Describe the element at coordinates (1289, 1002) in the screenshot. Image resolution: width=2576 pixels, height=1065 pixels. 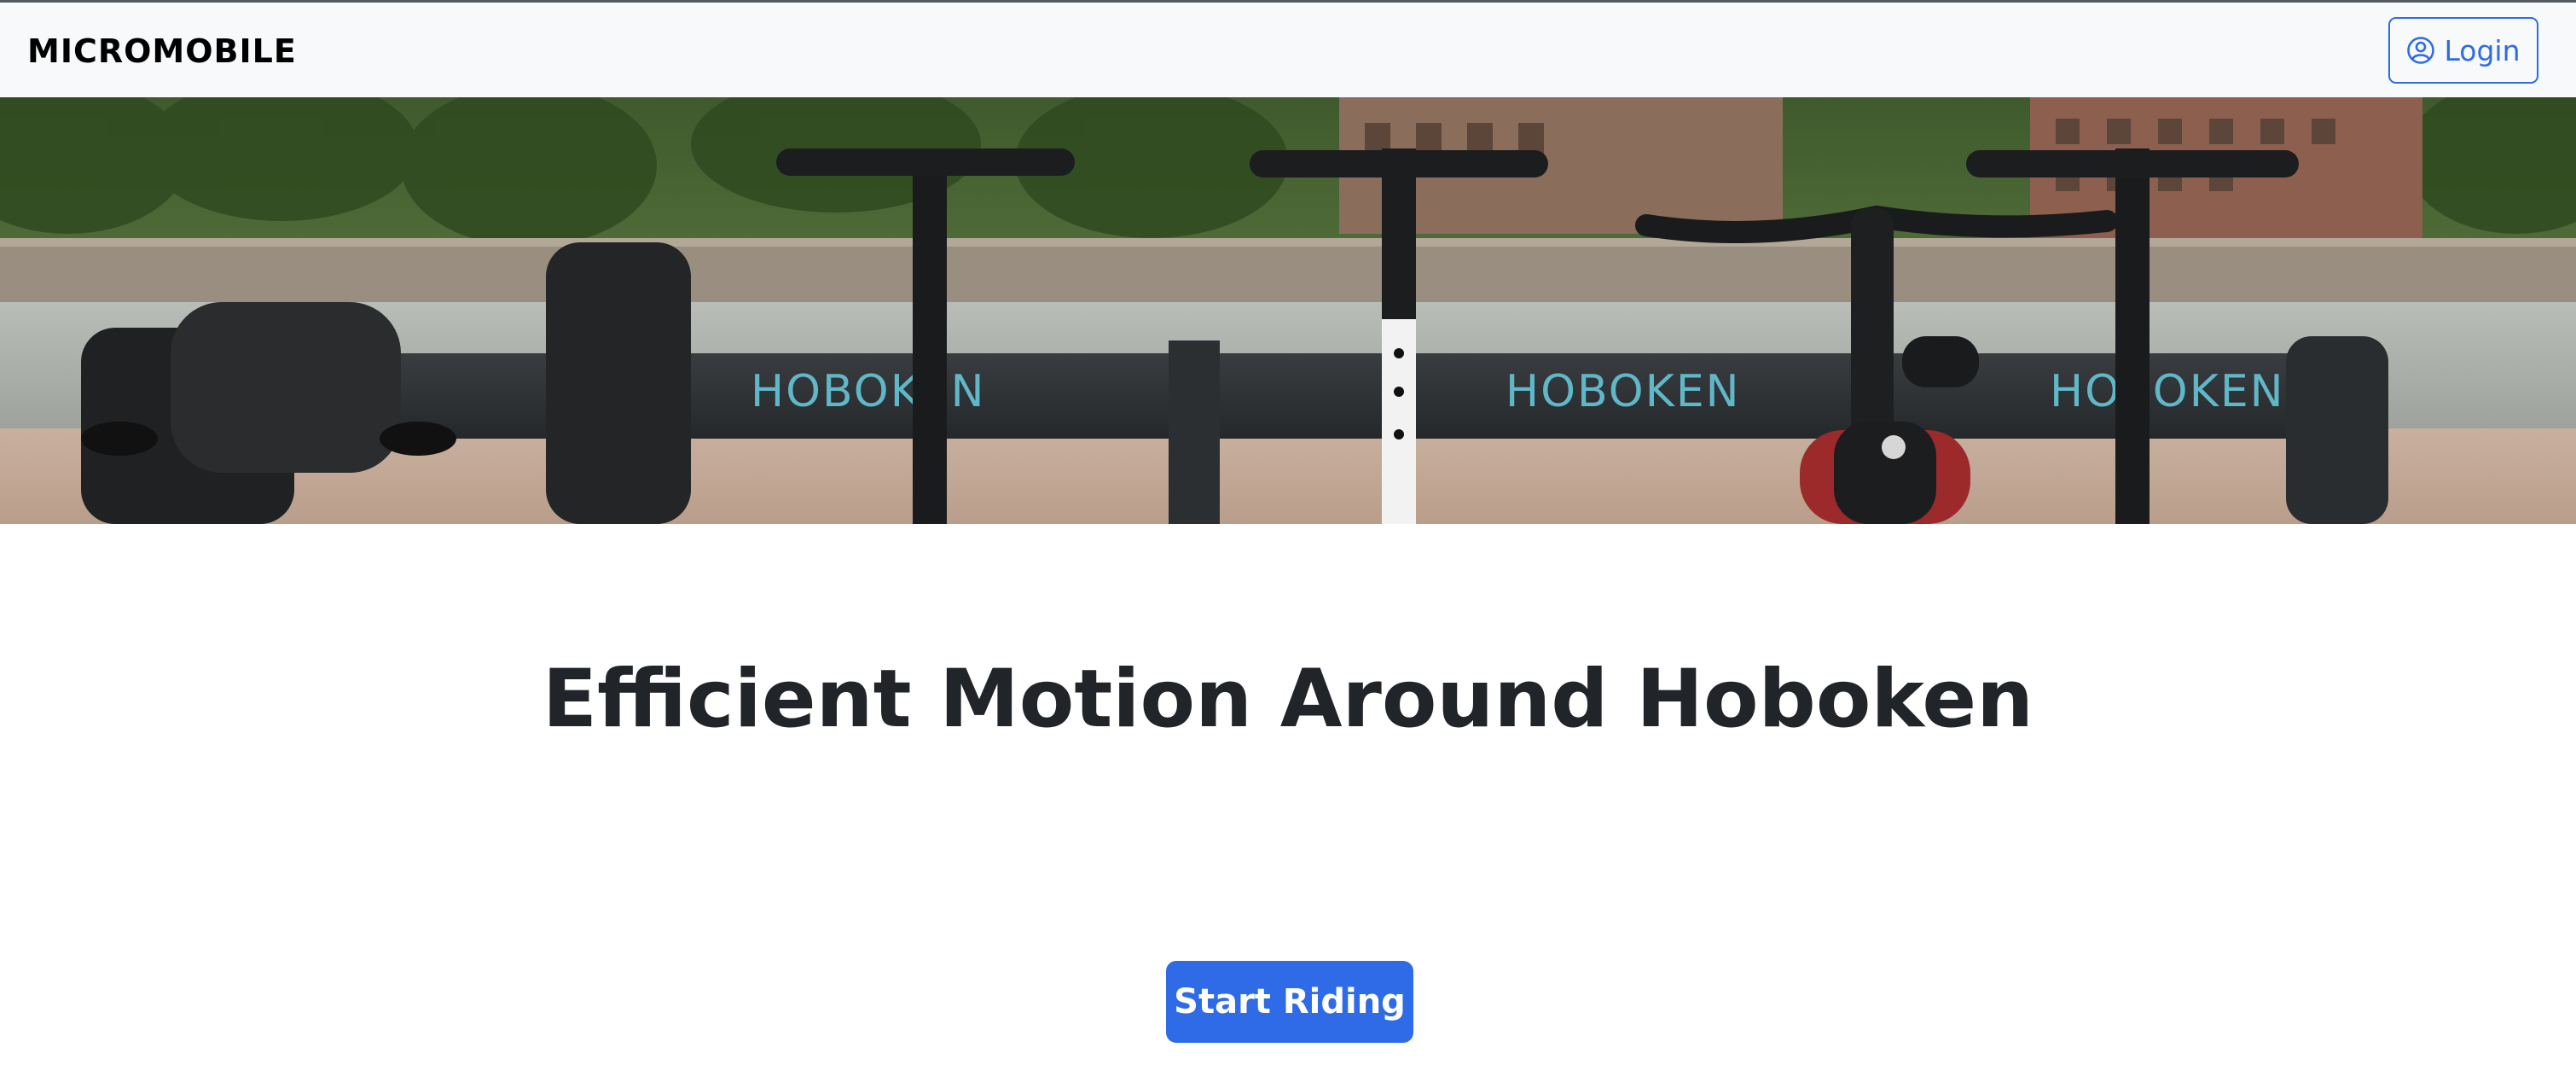
I see `start-riding-button: Start Riding` at that location.